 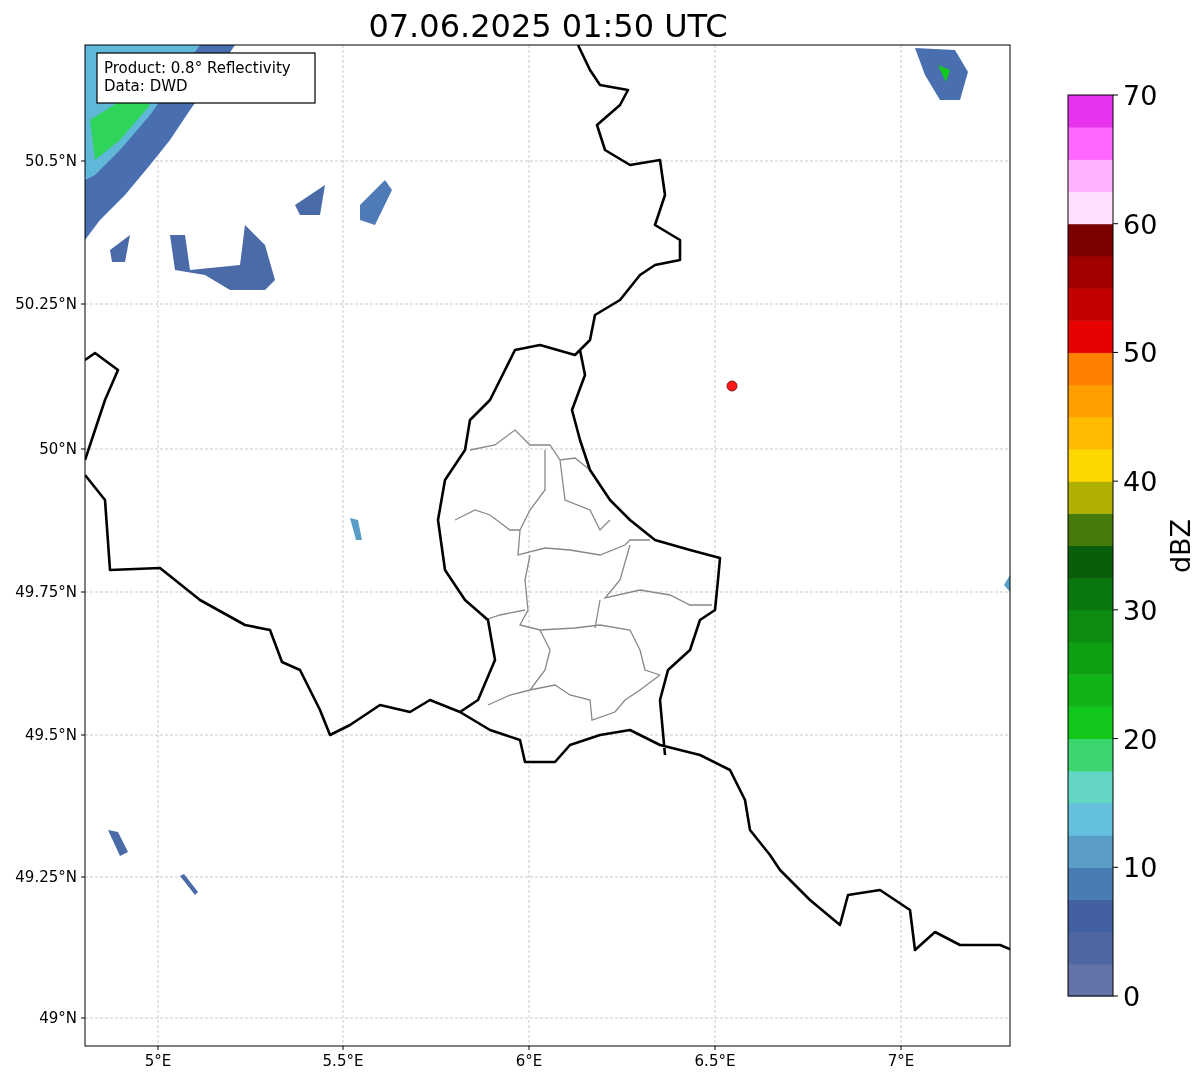 What do you see at coordinates (1140, 95) in the screenshot?
I see `colorbar-tick-label: 70` at bounding box center [1140, 95].